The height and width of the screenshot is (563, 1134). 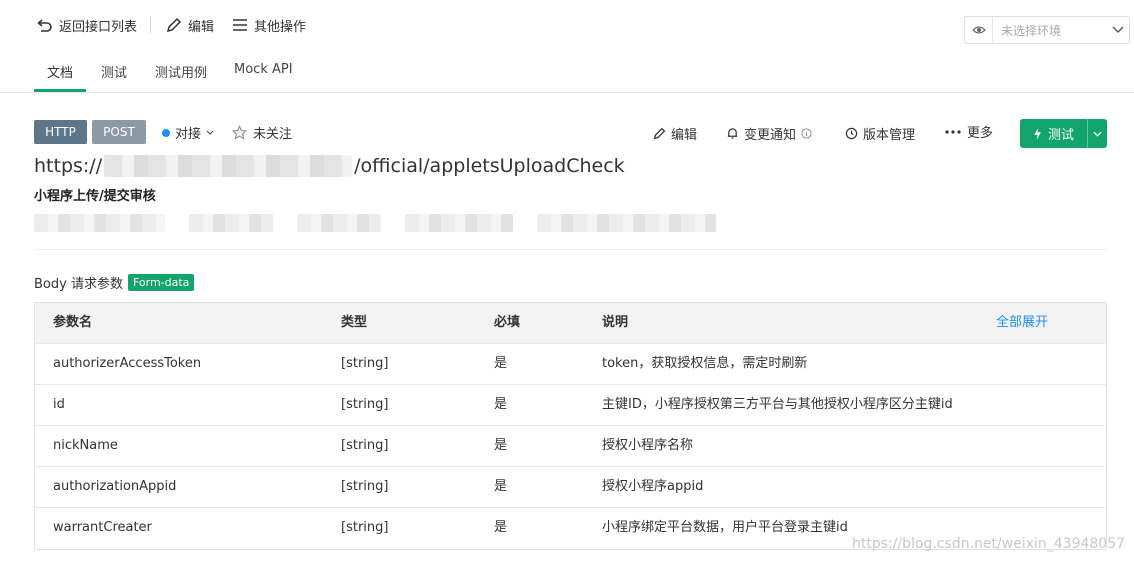 What do you see at coordinates (1037, 133) in the screenshot?
I see `lightning-icon` at bounding box center [1037, 133].